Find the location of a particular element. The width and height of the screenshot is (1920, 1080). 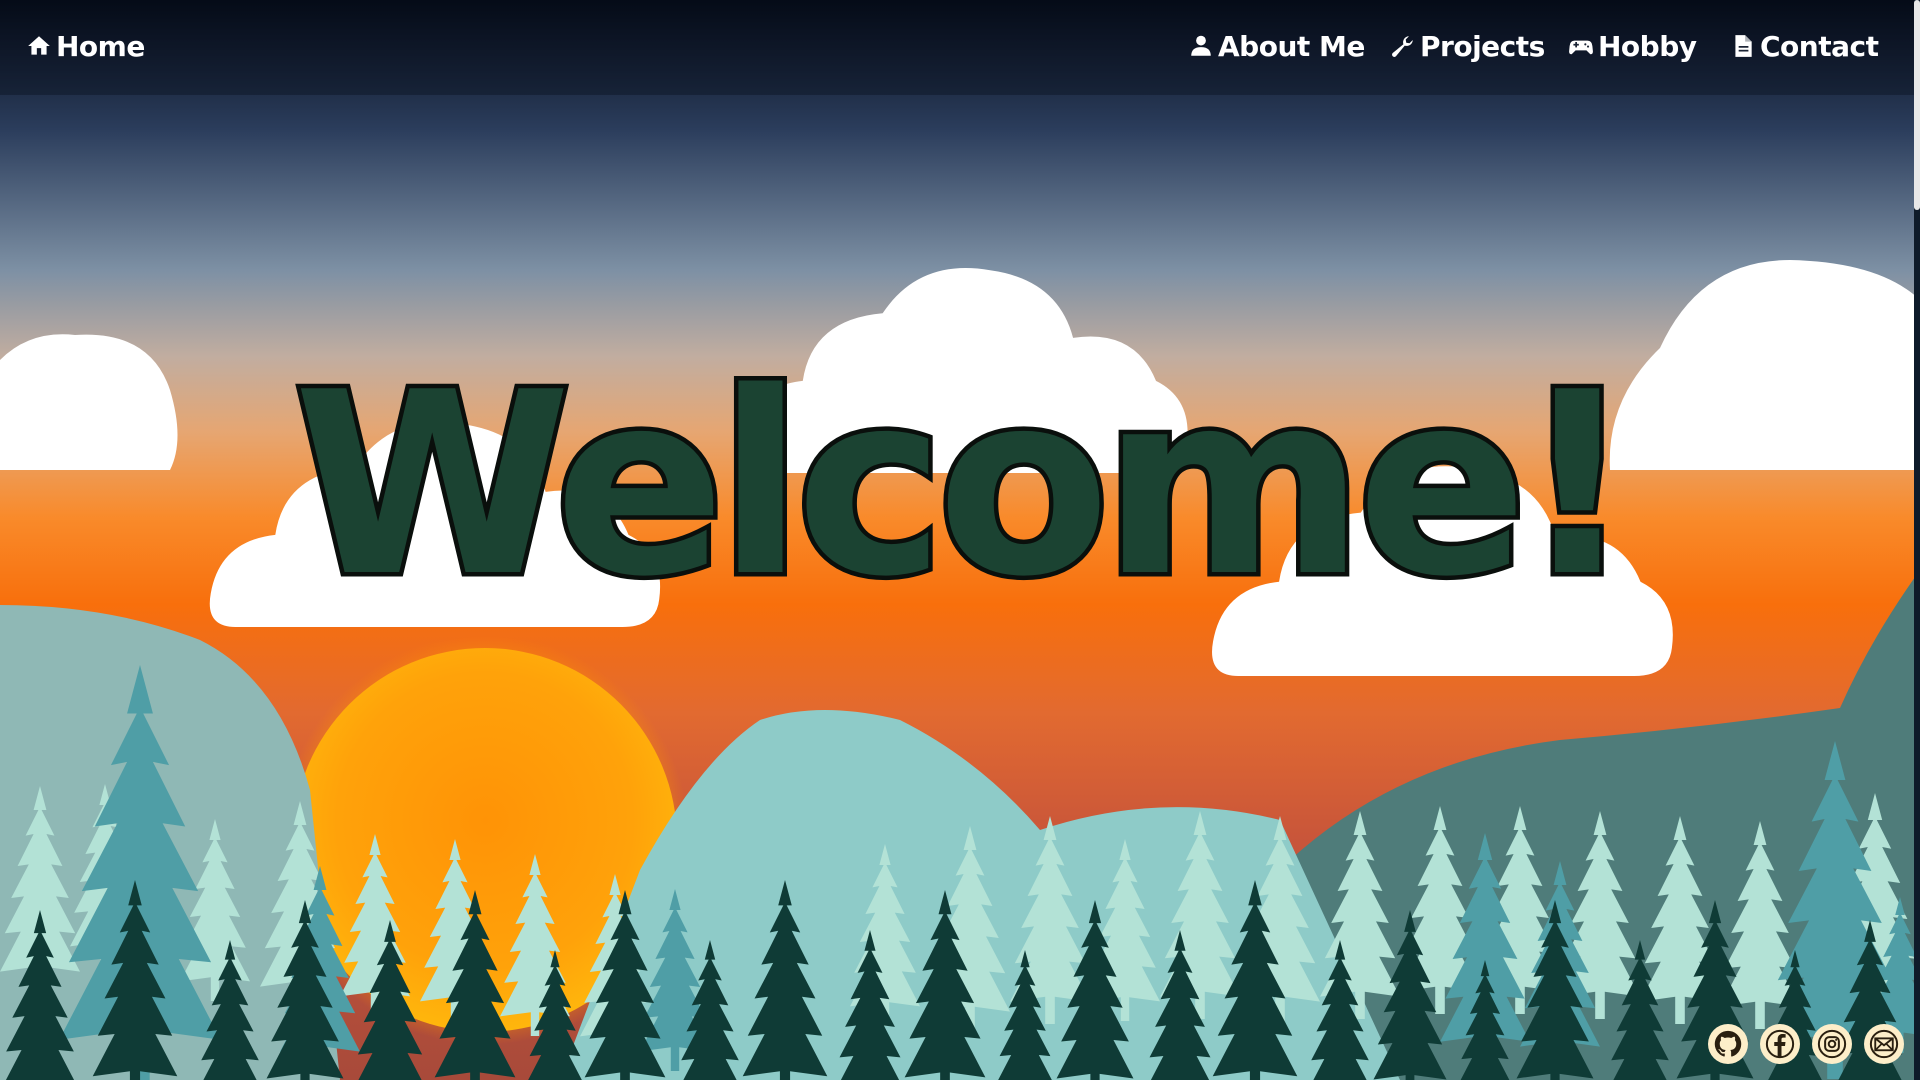

top-navbar: Home About Me Projects Hobby Contact is located at coordinates (960, 46).